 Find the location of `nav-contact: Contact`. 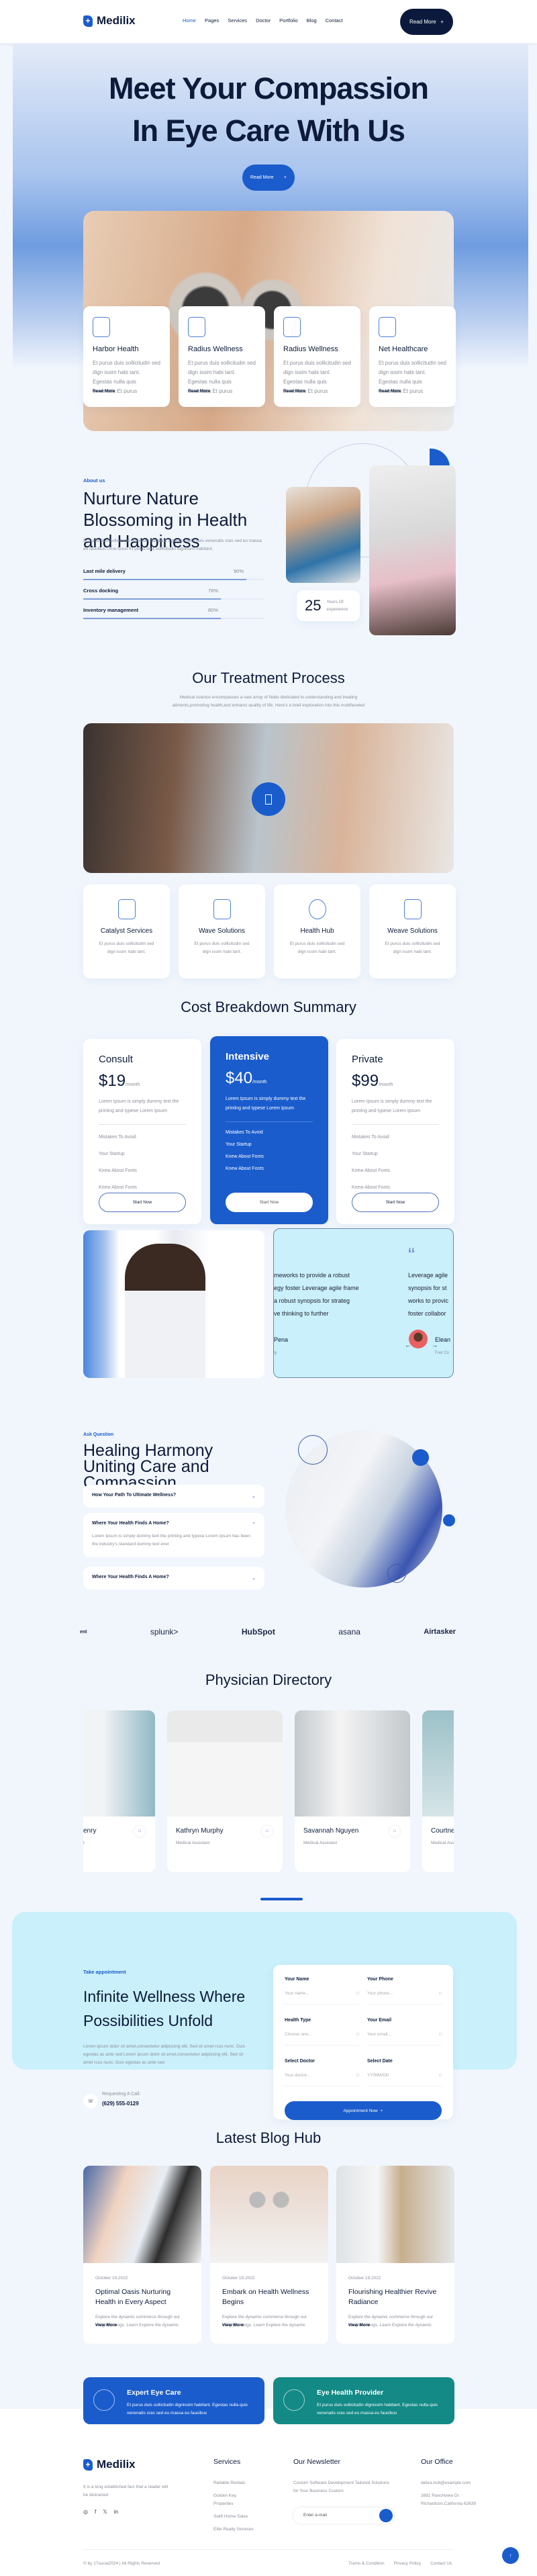

nav-contact: Contact is located at coordinates (334, 20).